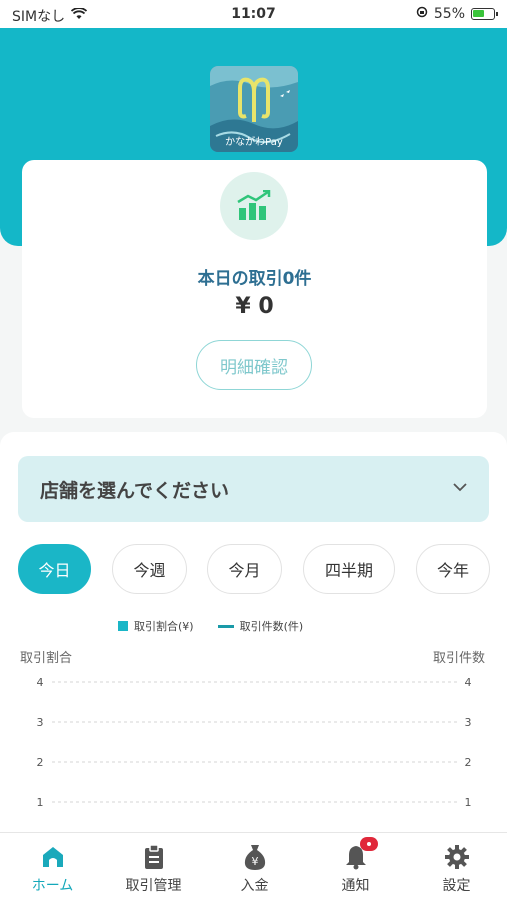 The width and height of the screenshot is (507, 900). I want to click on battery-fill, so click(478, 13).